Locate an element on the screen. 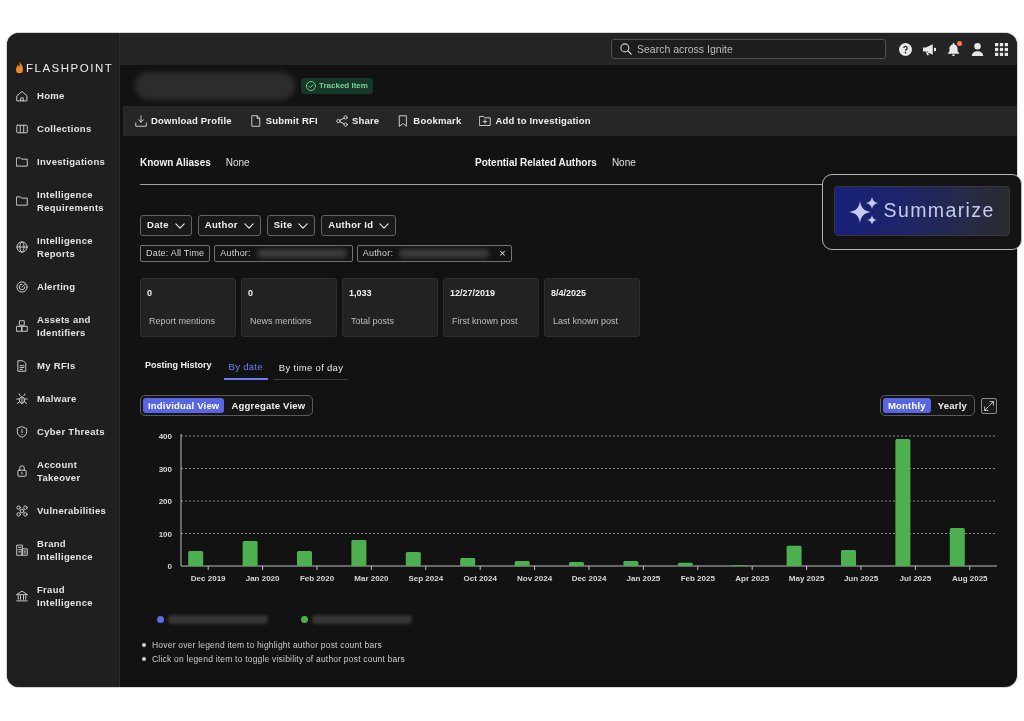 The image size is (1024, 721). sidebar-item: Malware is located at coordinates (63, 398).